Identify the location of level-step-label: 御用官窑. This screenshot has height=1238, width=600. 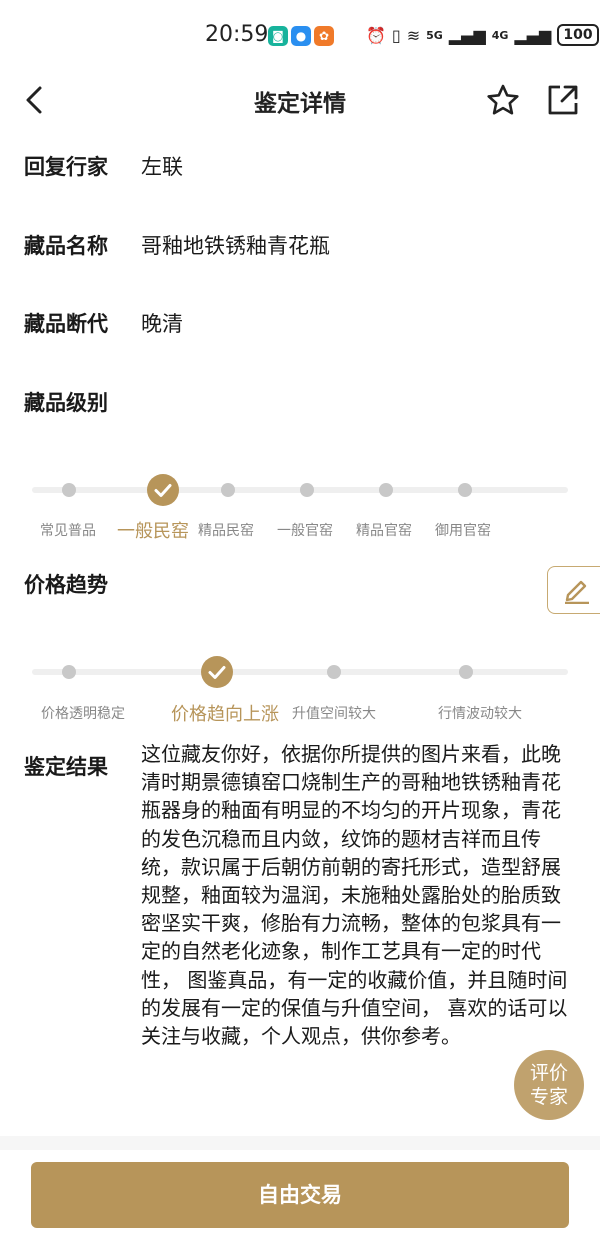
(463, 530).